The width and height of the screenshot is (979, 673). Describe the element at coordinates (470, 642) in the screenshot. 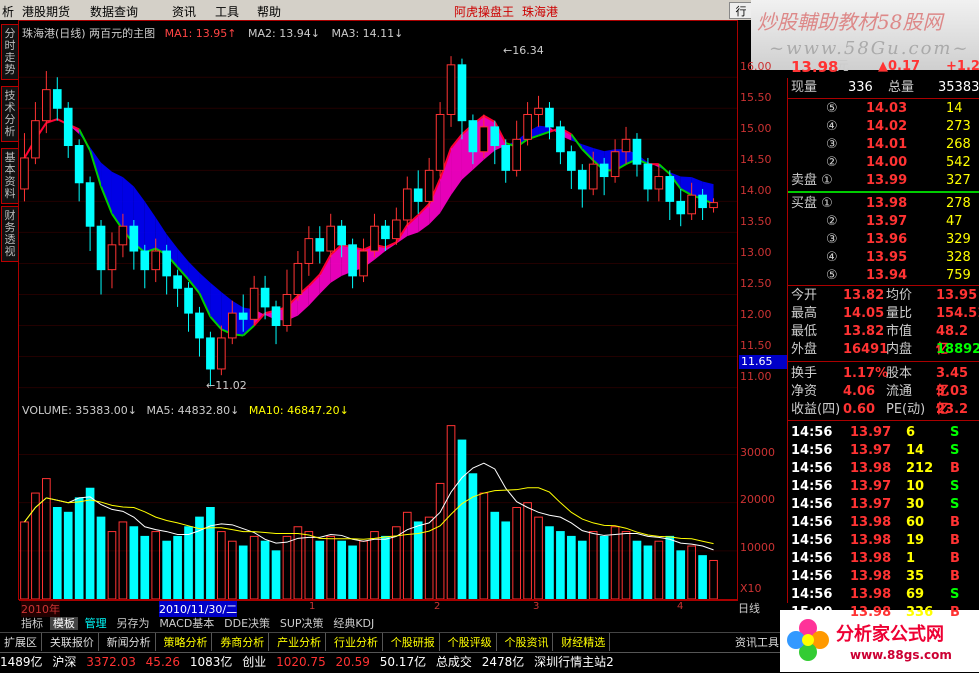

I see `tab-rating: 个股评级` at that location.